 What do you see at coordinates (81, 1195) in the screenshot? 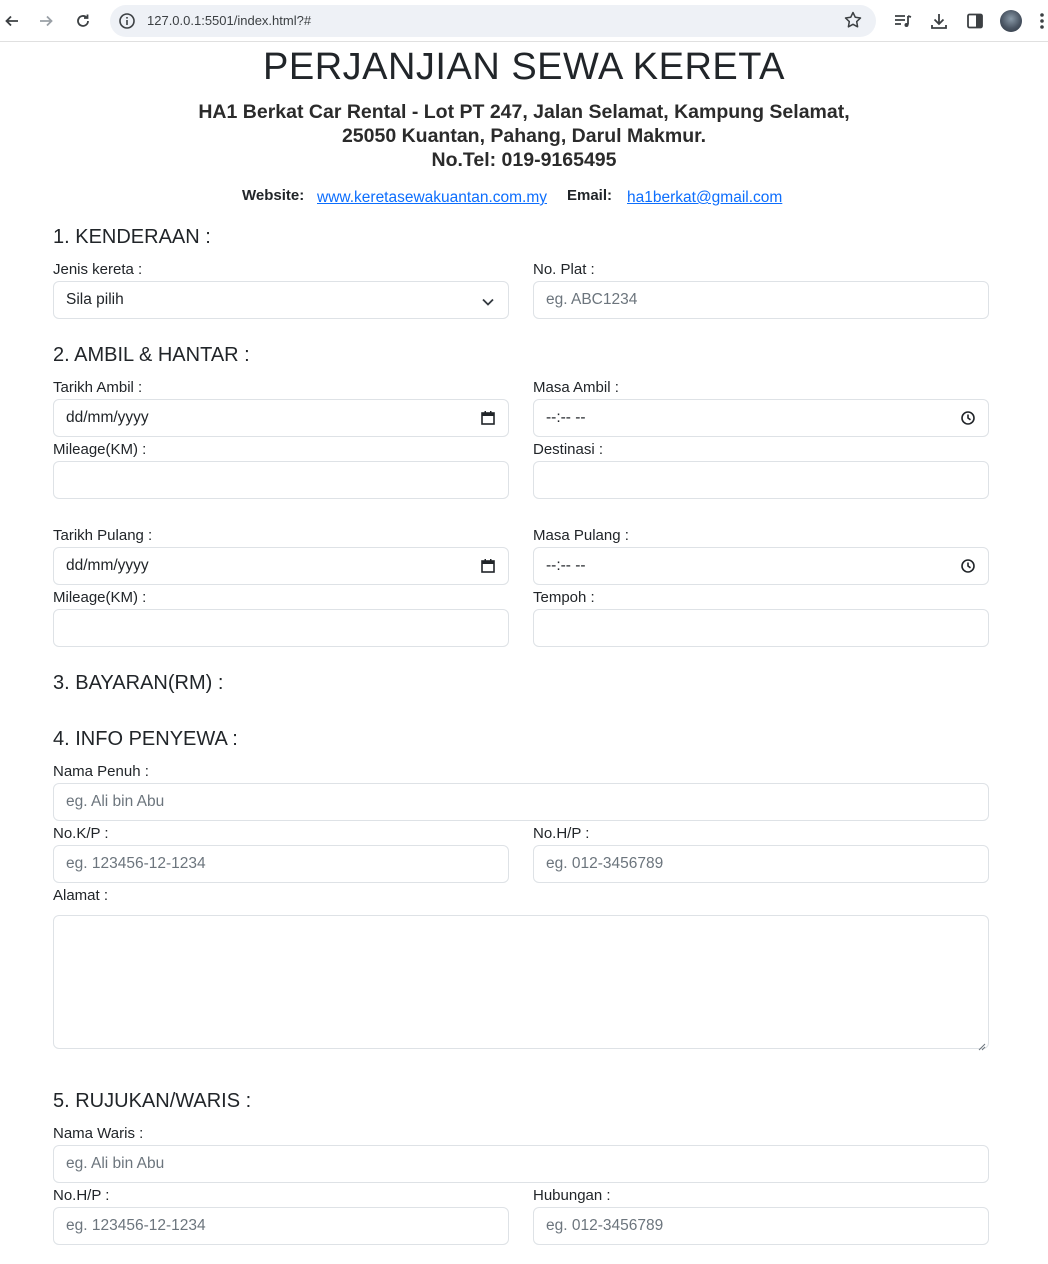
I see `heir-phone-label: No.H/P :` at bounding box center [81, 1195].